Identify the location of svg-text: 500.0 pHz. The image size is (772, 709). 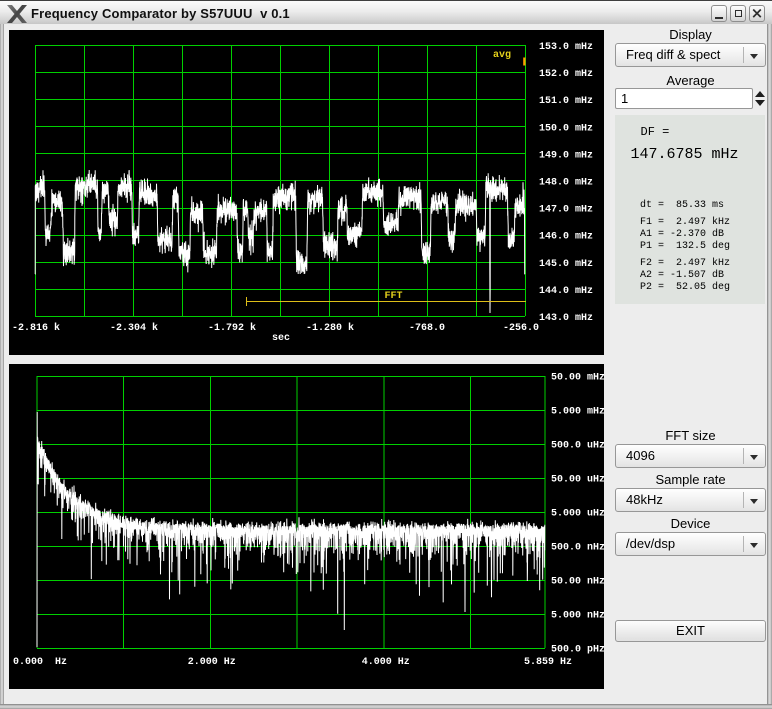
(577, 650).